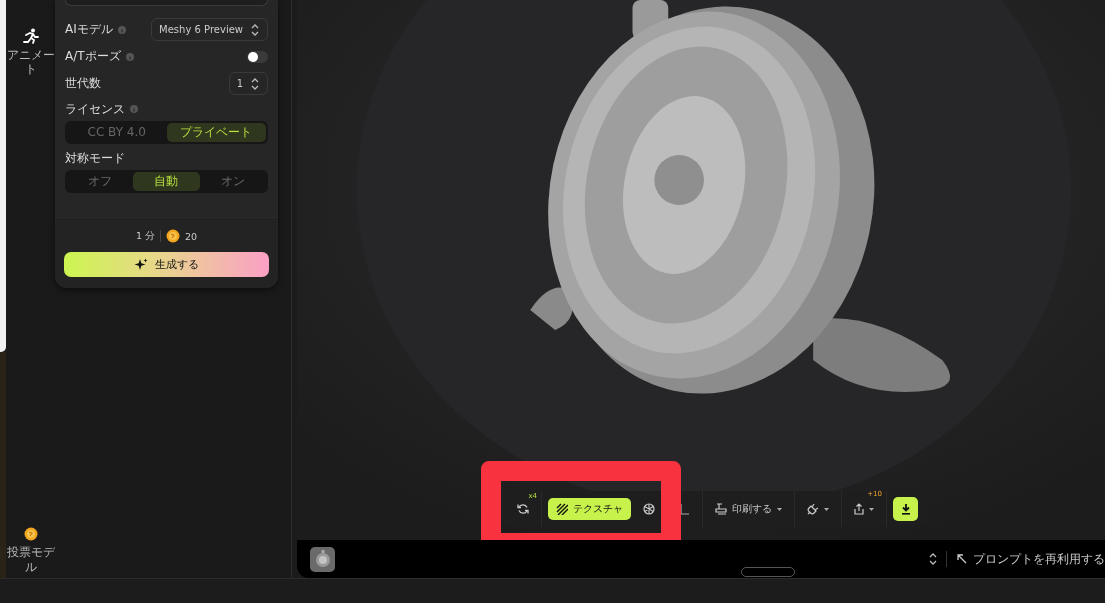 This screenshot has height=603, width=1105. What do you see at coordinates (721, 509) in the screenshot?
I see `printer-icon` at bounding box center [721, 509].